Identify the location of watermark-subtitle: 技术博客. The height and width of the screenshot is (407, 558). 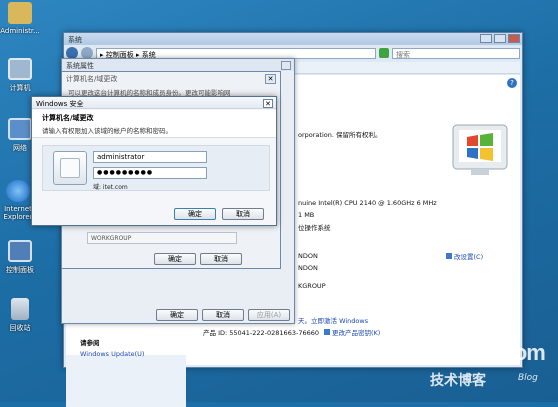
(458, 381).